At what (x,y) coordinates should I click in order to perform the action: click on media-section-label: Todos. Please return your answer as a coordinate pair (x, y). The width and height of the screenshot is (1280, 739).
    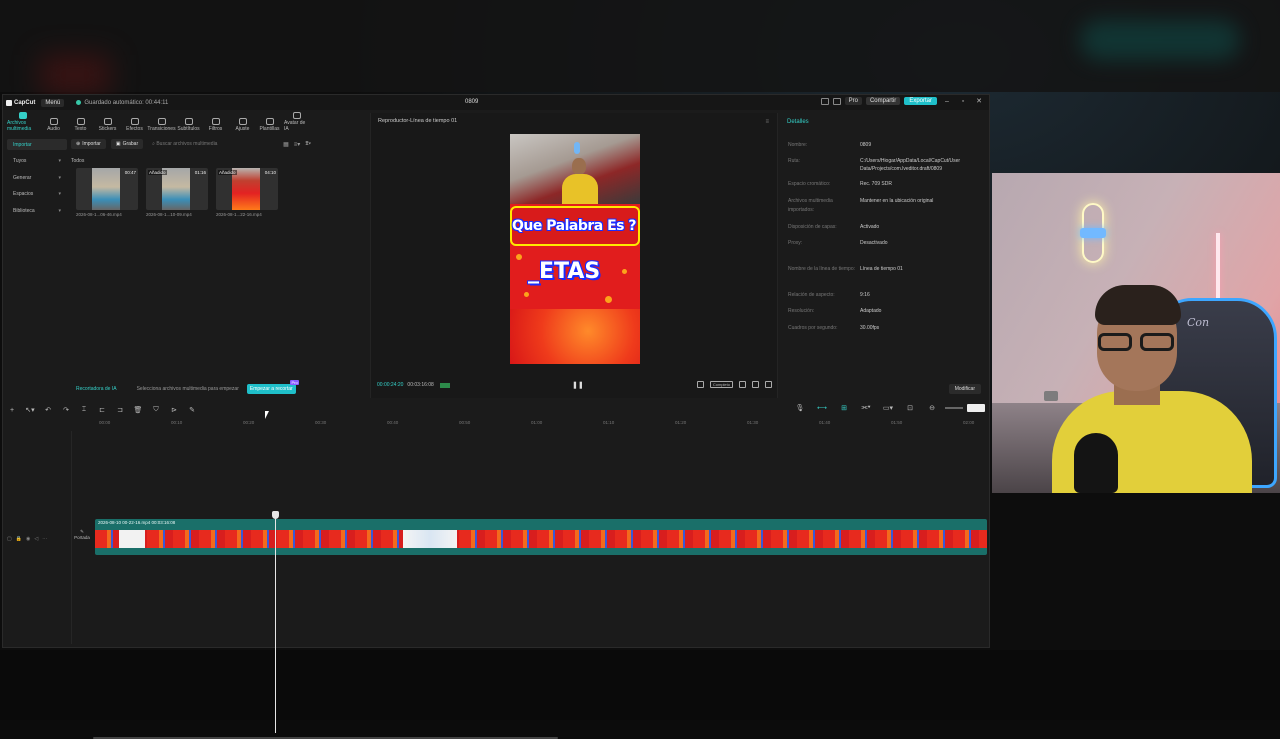
    Looking at the image, I should click on (78, 161).